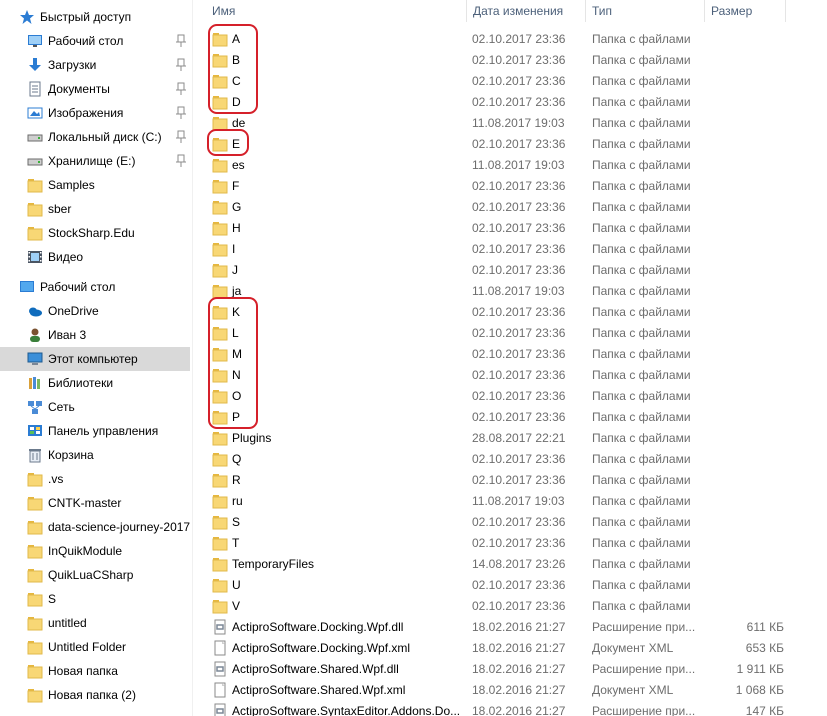 This screenshot has height=716, width=827. I want to click on nav-item: StockSharp.Edu, so click(95, 233).